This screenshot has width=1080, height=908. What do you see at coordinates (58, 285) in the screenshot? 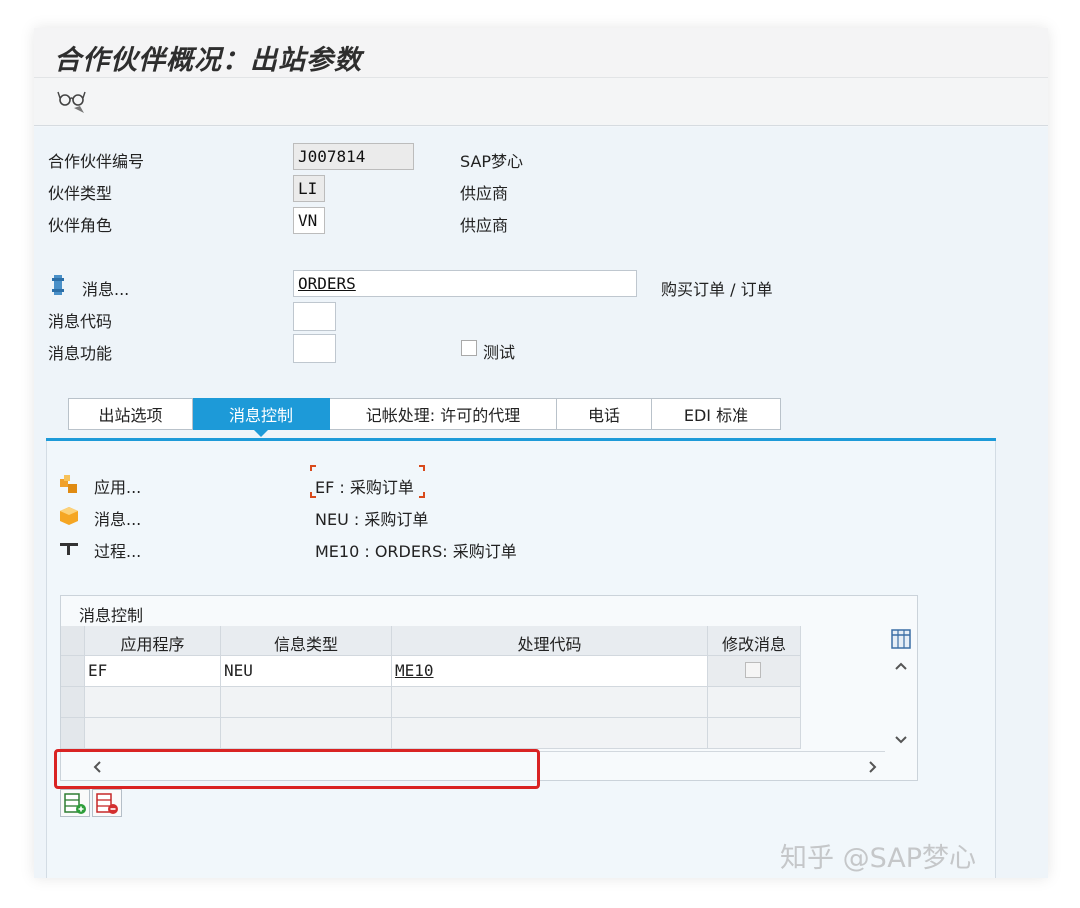
I see `message-icon` at bounding box center [58, 285].